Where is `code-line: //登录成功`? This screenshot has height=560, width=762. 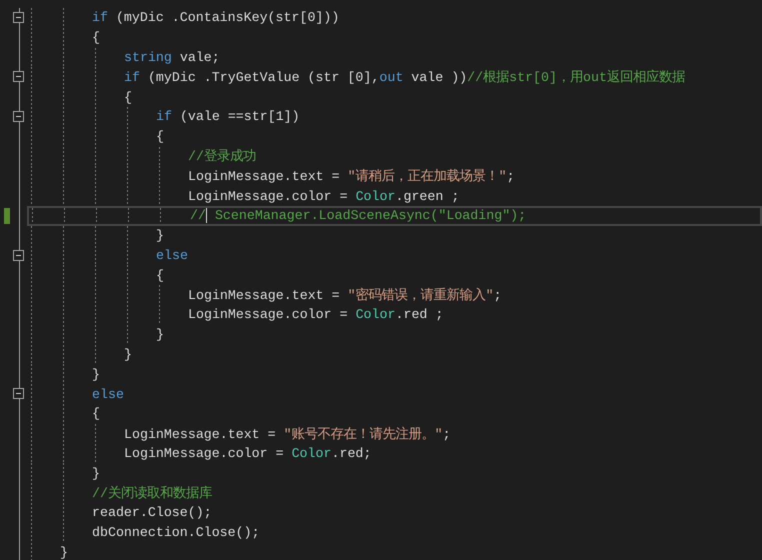
code-line: //登录成功 is located at coordinates (222, 157).